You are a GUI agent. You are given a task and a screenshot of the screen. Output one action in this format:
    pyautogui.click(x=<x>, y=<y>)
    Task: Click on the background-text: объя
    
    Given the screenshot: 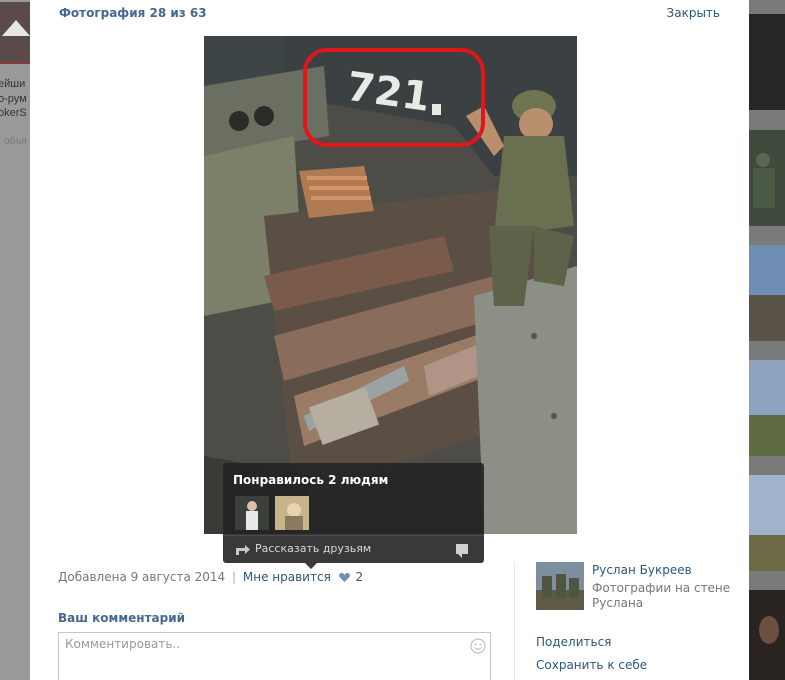 What is the action you would take?
    pyautogui.click(x=15, y=141)
    